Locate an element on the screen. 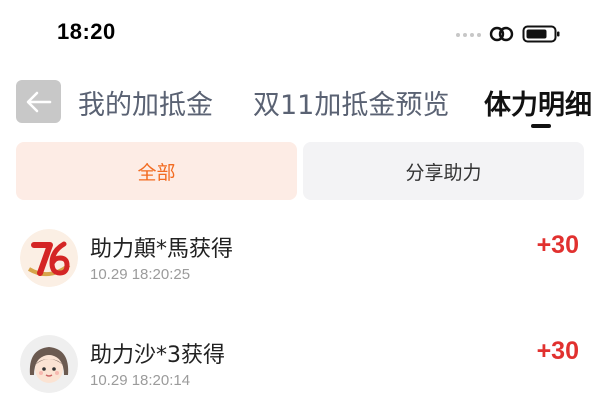  arrow-left-icon is located at coordinates (38, 101).